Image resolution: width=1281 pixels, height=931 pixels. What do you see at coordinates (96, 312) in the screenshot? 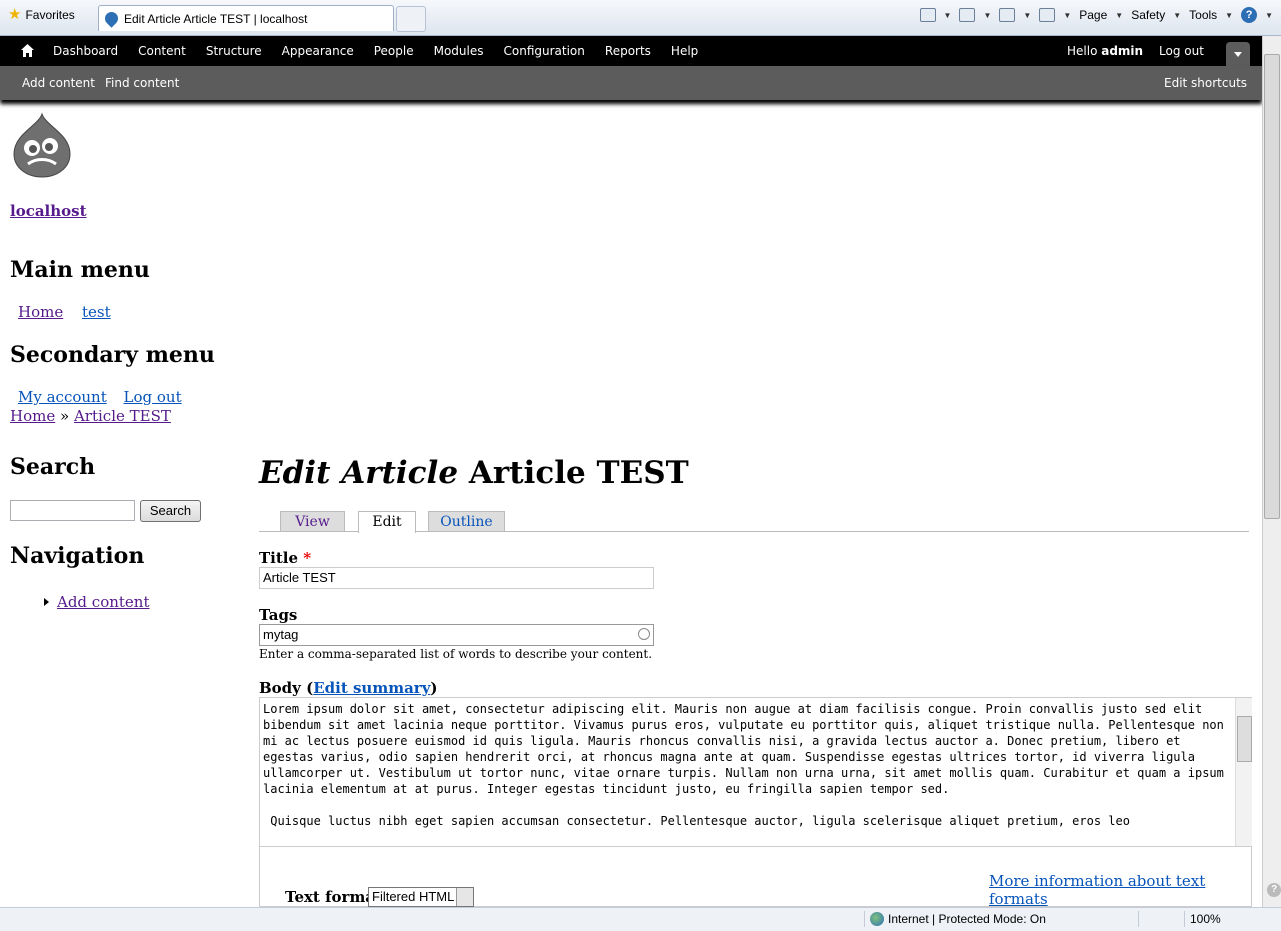
I see `main-menu-test: test` at bounding box center [96, 312].